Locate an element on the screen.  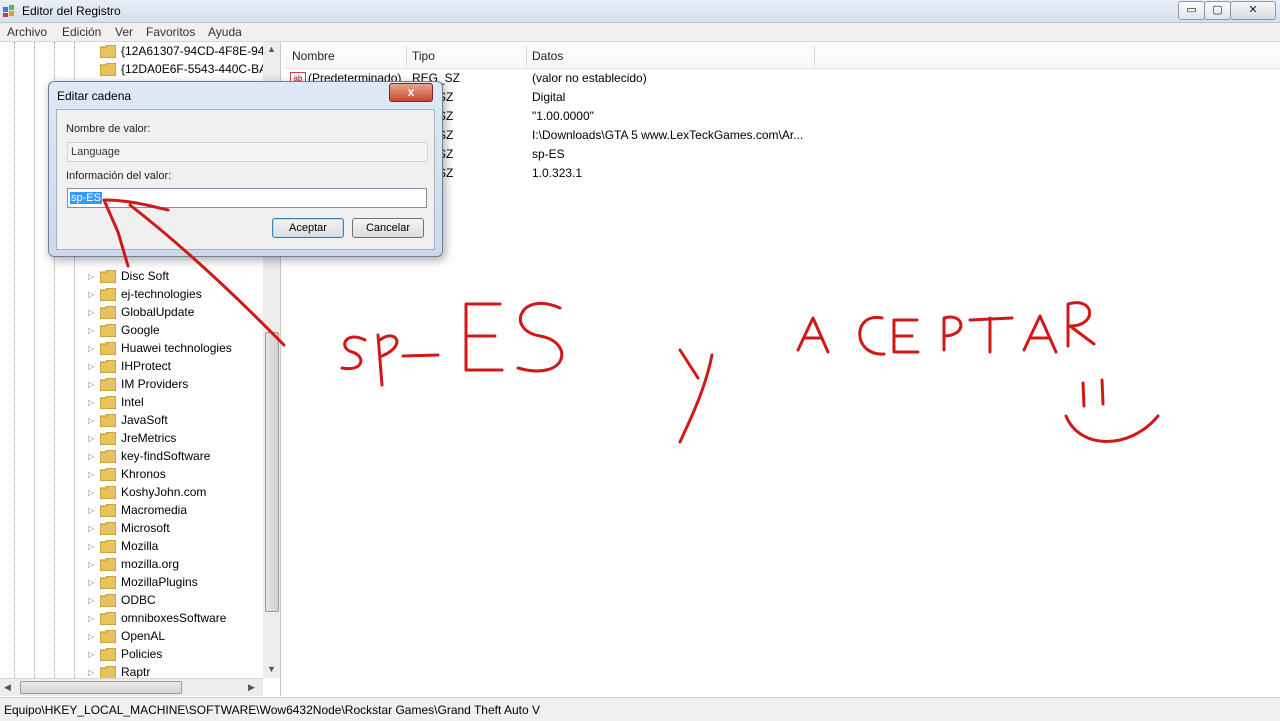
menu-ayuda: Ayuda is located at coordinates (225, 32).